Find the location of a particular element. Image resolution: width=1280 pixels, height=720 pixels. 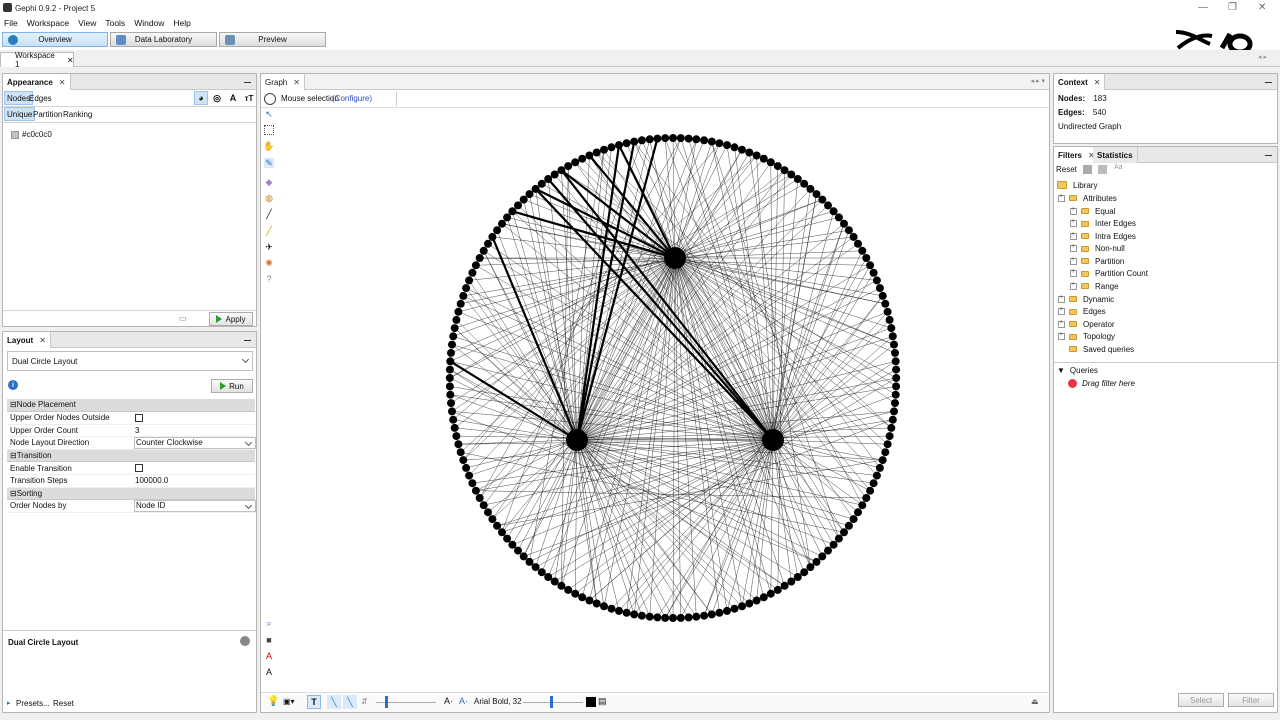

transition-section: ⊟Transition is located at coordinates (131, 456).